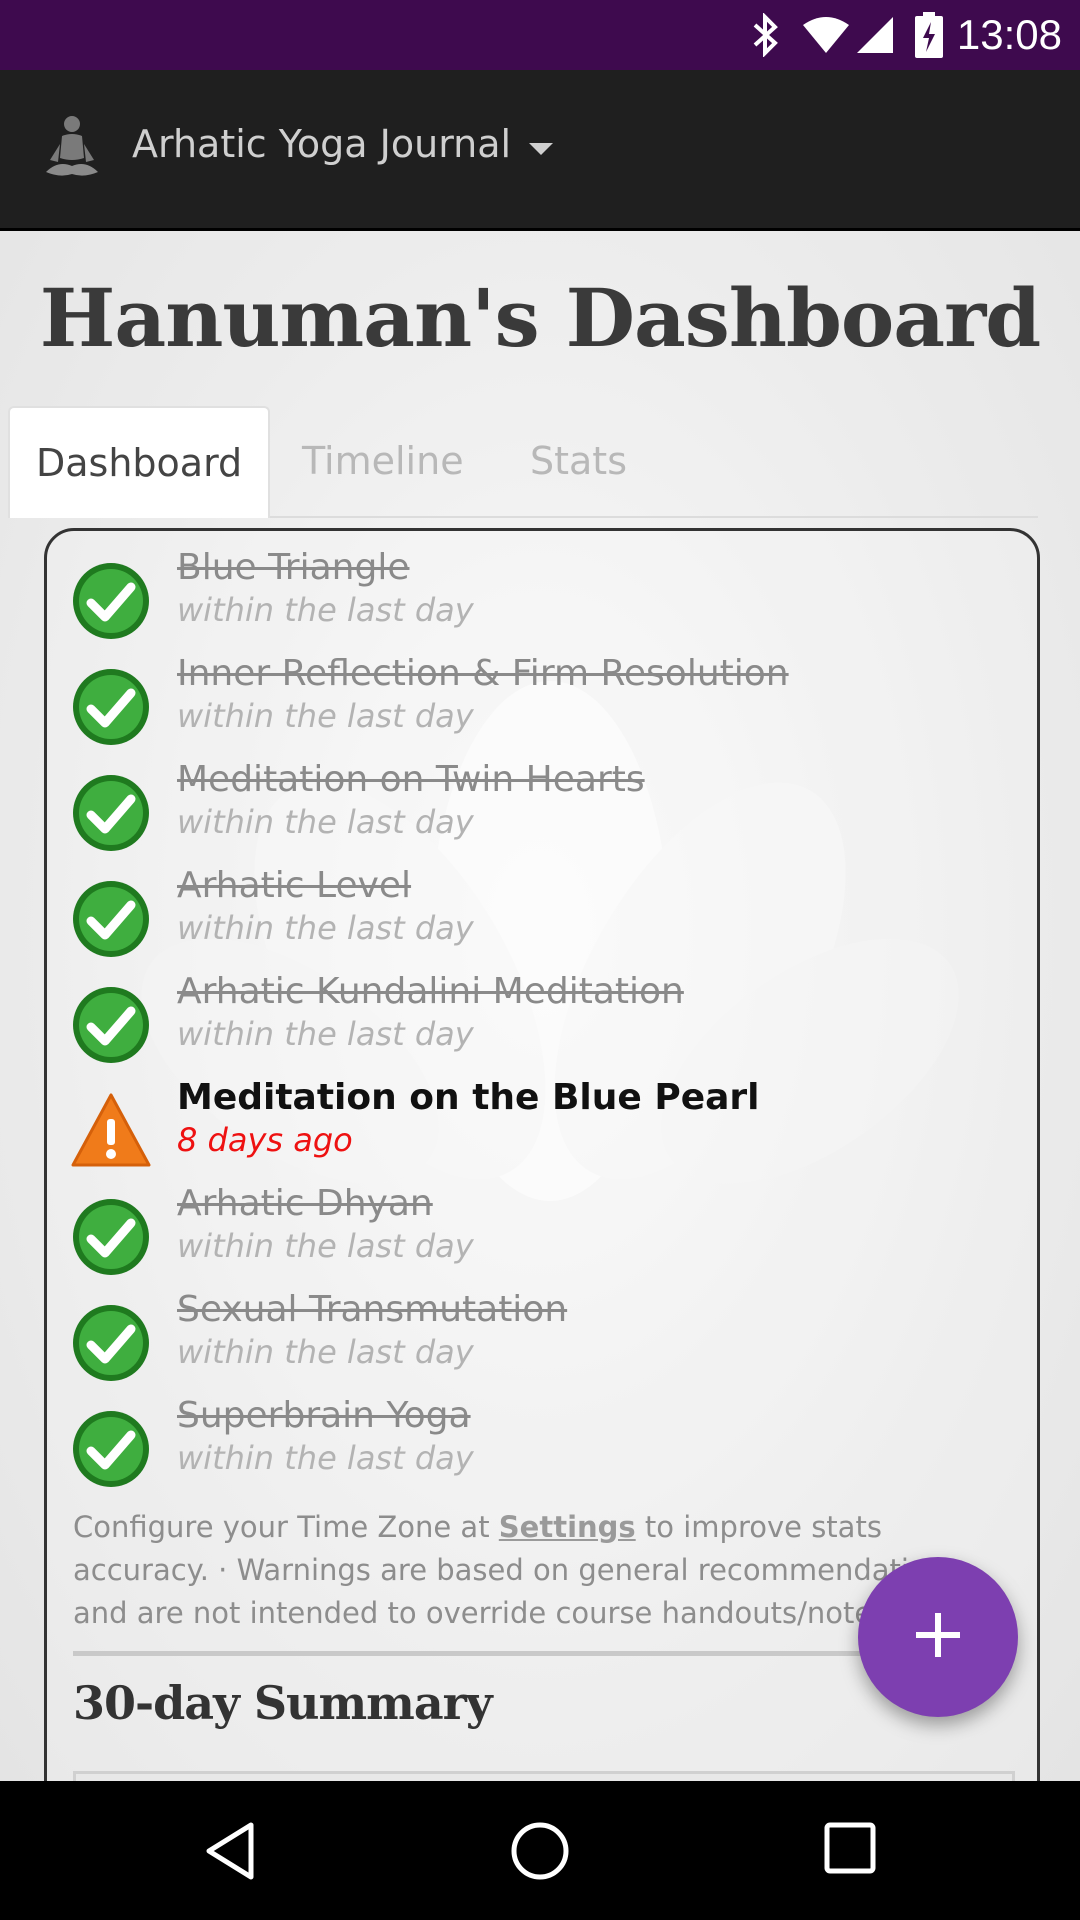  What do you see at coordinates (523, 462) in the screenshot?
I see `tab-bar: Dashboard Timeline Stats` at bounding box center [523, 462].